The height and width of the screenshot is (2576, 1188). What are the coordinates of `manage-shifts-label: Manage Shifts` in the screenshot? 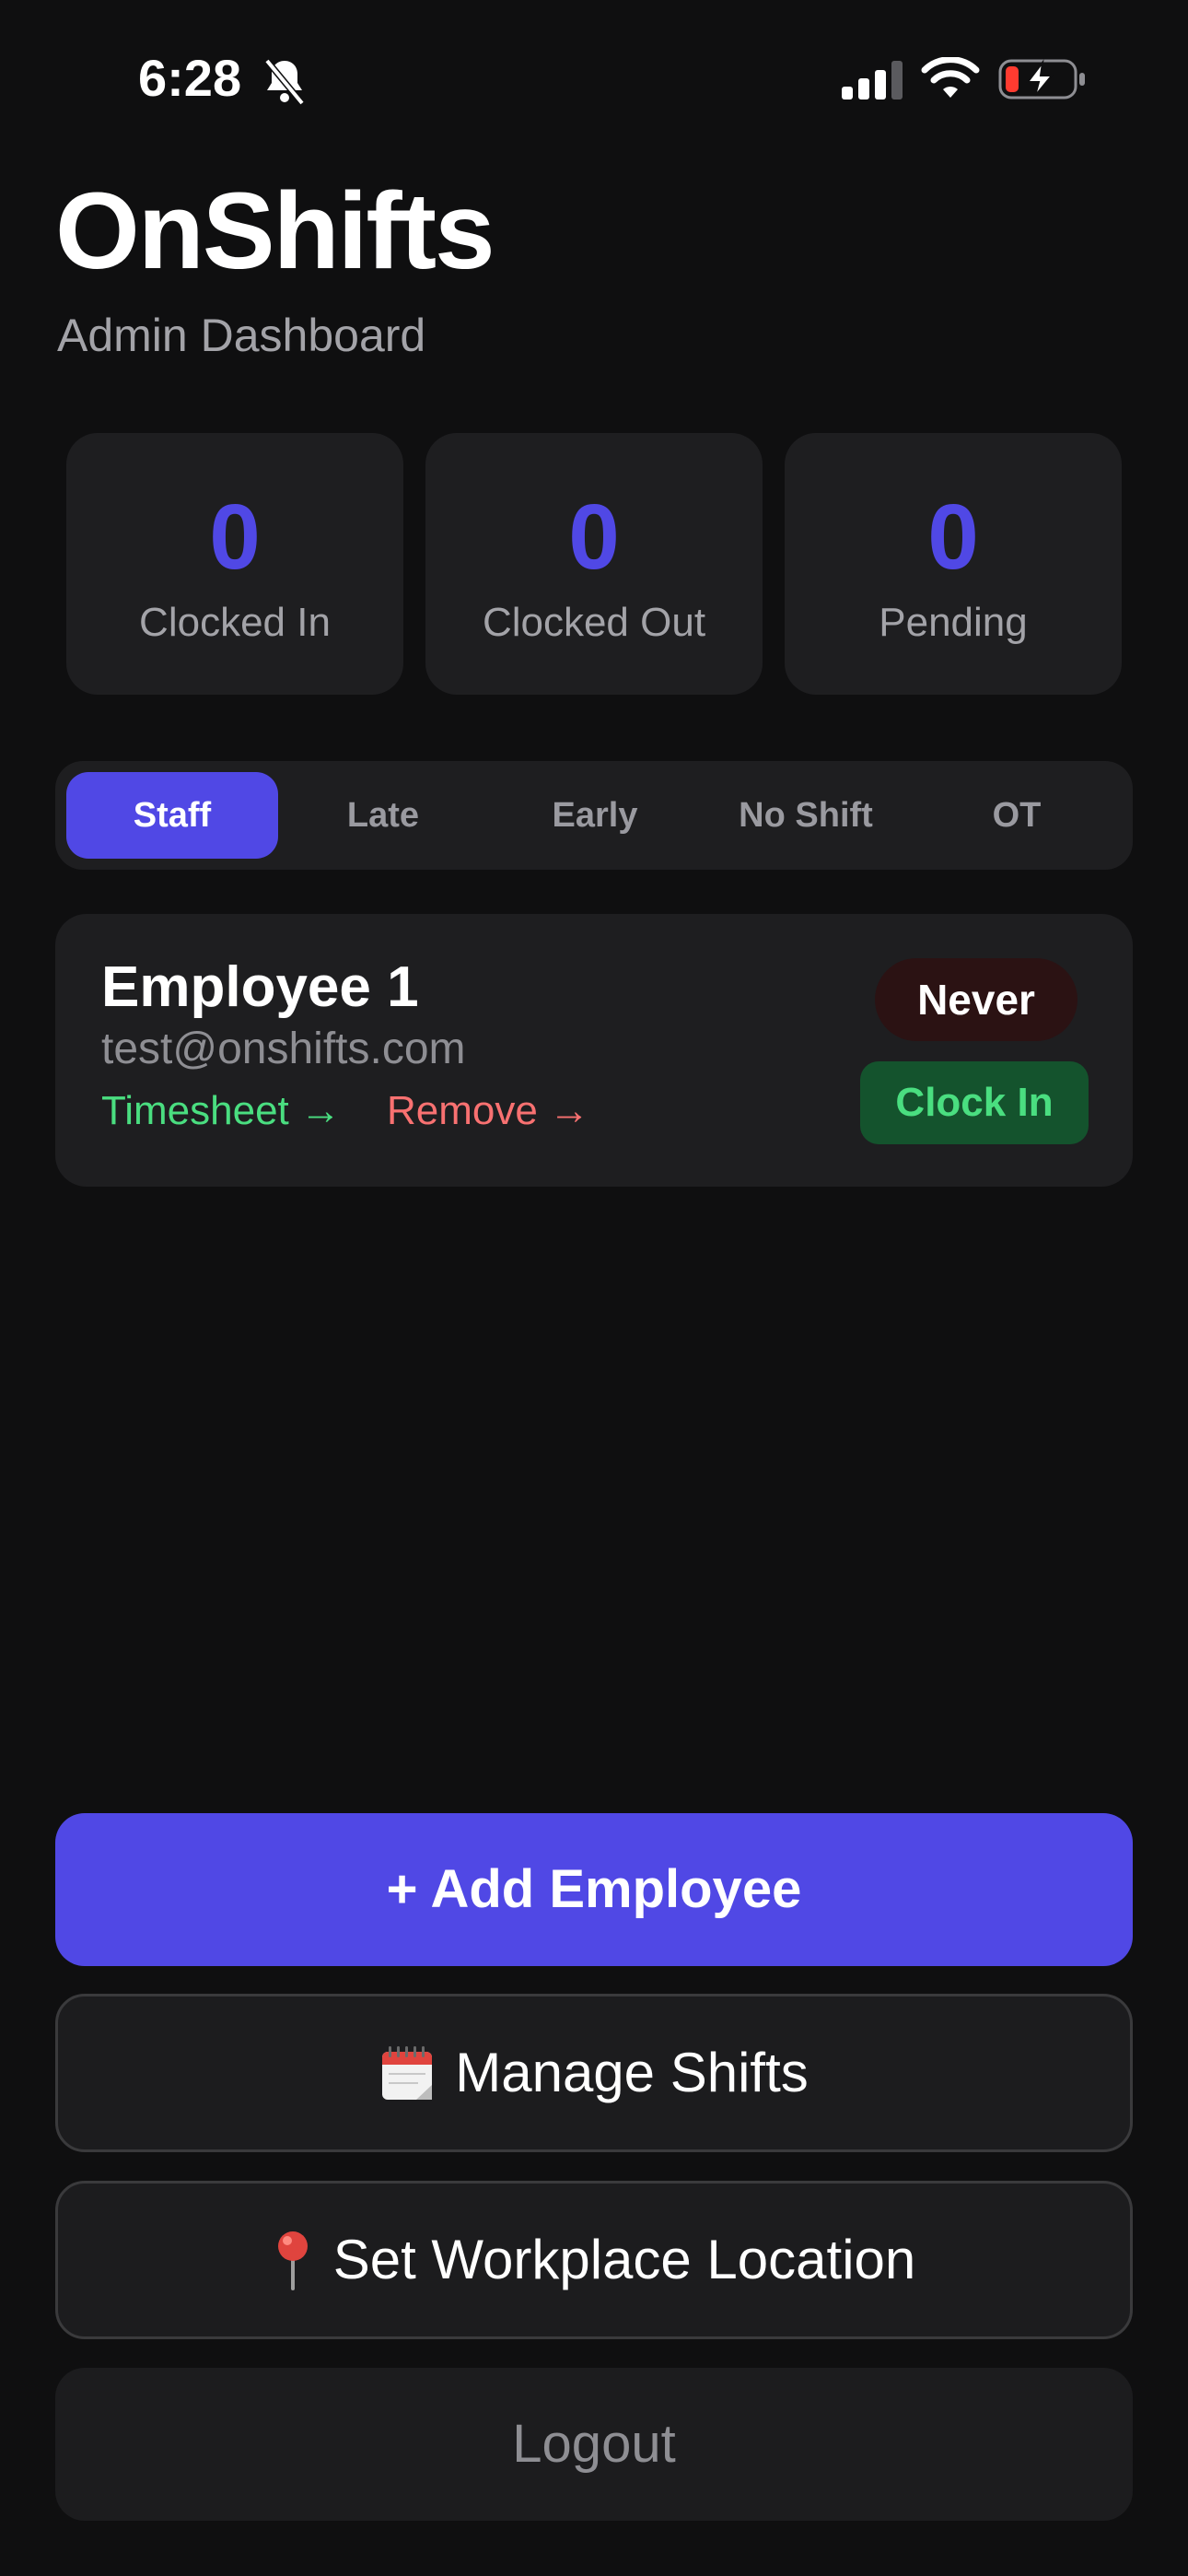 It's located at (632, 2072).